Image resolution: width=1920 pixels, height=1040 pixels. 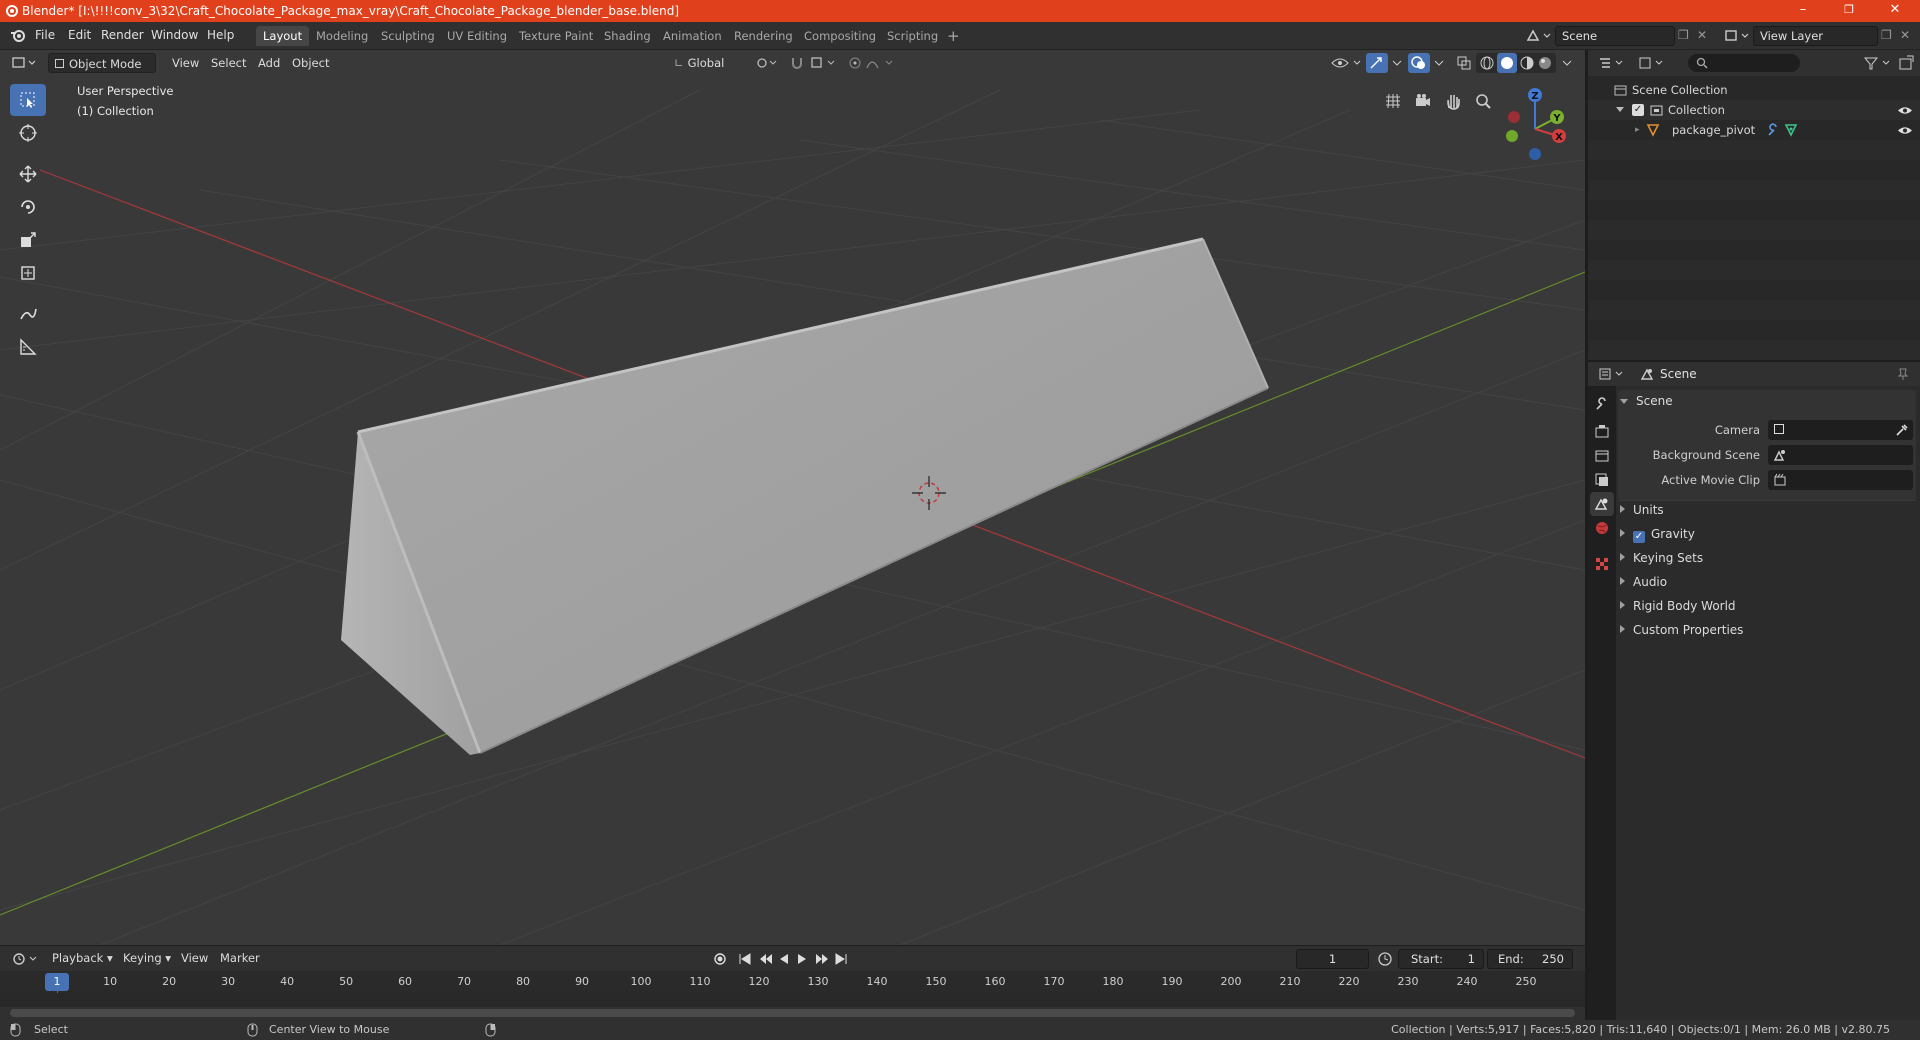 What do you see at coordinates (1905, 35) in the screenshot?
I see `delete-view-layer-icon: ✕` at bounding box center [1905, 35].